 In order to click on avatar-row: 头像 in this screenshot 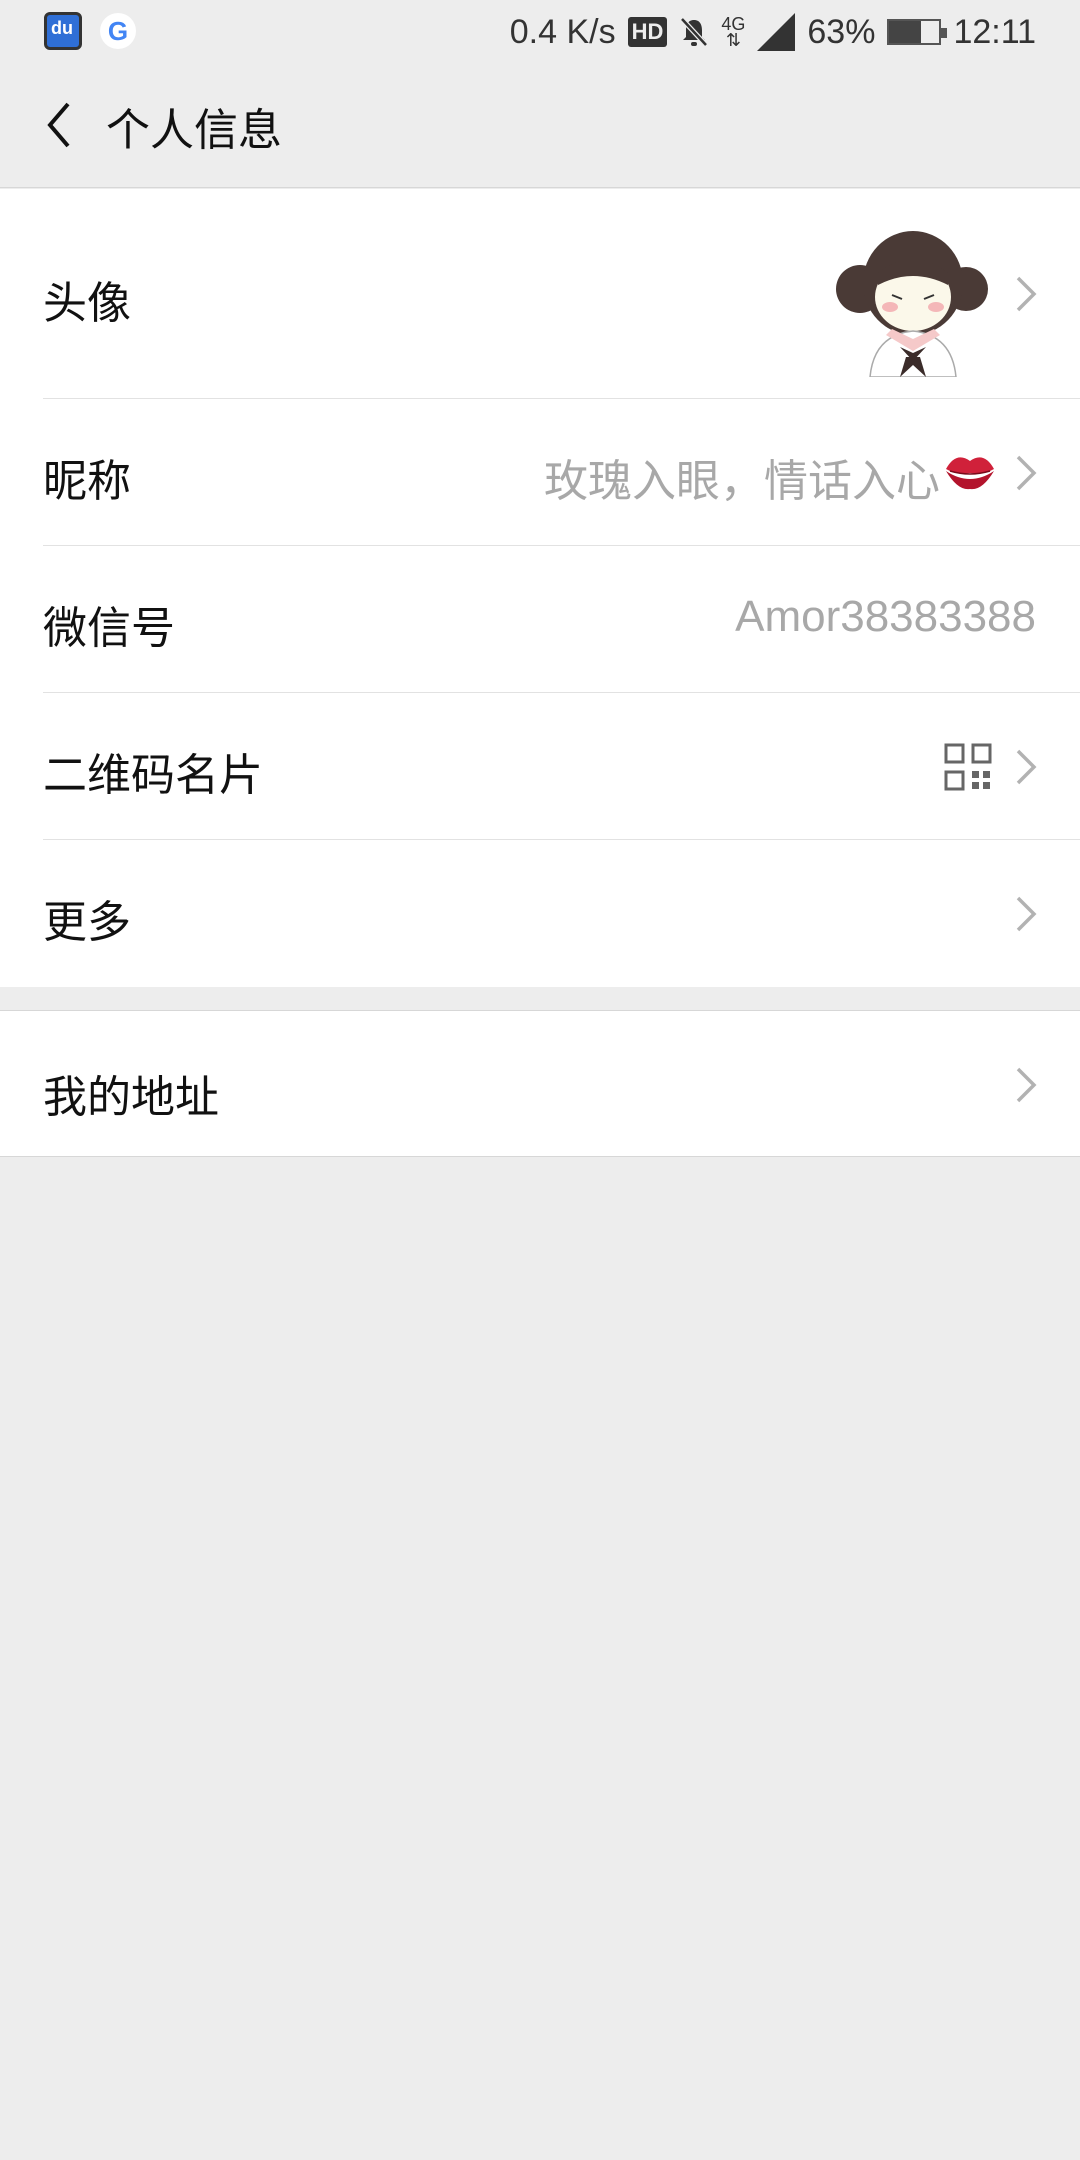, I will do `click(540, 294)`.